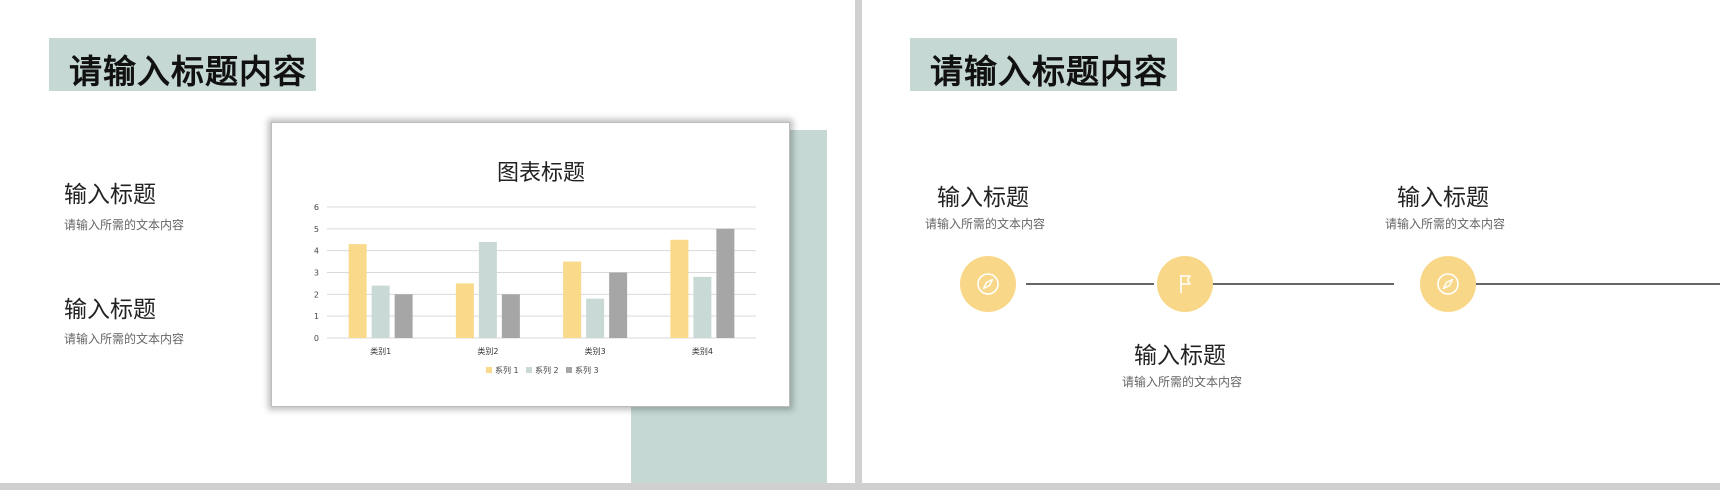  I want to click on x-tick-label: 类别4, so click(702, 351).